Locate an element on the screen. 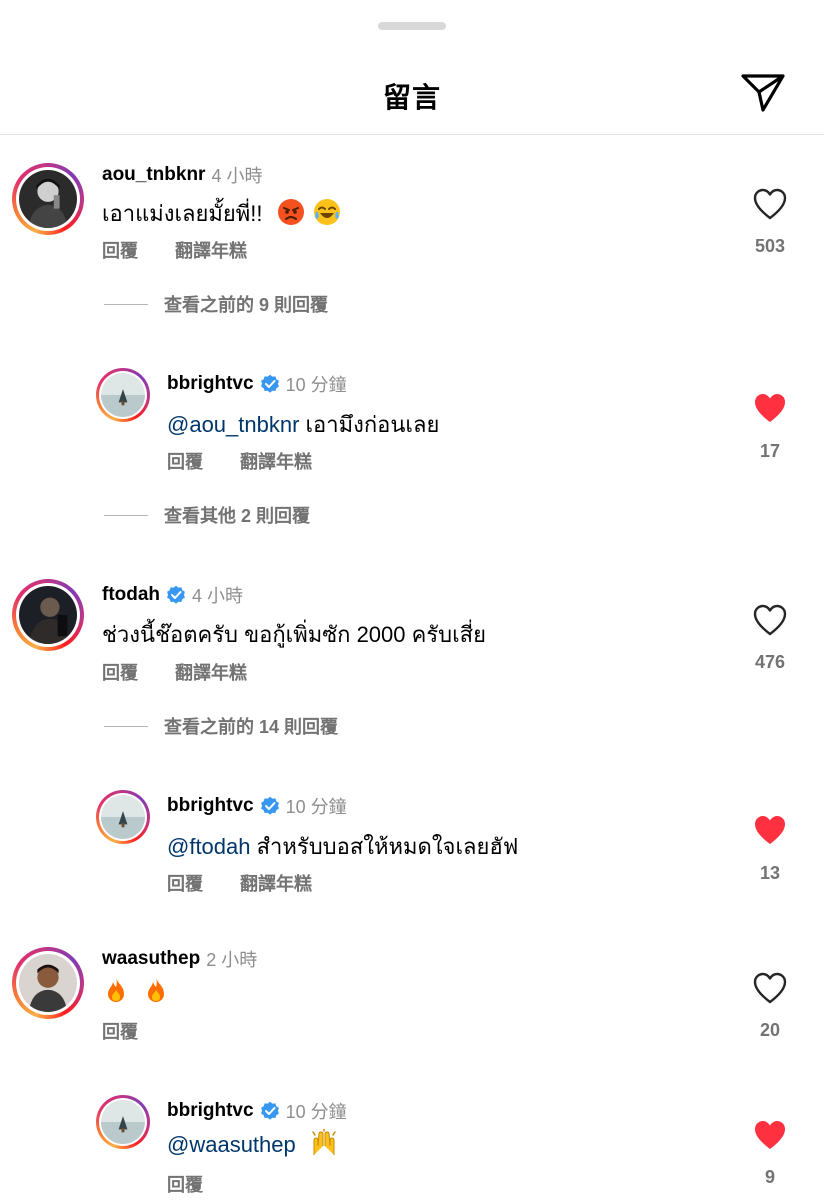  view-more-label: 查看其他 2 則回覆 is located at coordinates (237, 516).